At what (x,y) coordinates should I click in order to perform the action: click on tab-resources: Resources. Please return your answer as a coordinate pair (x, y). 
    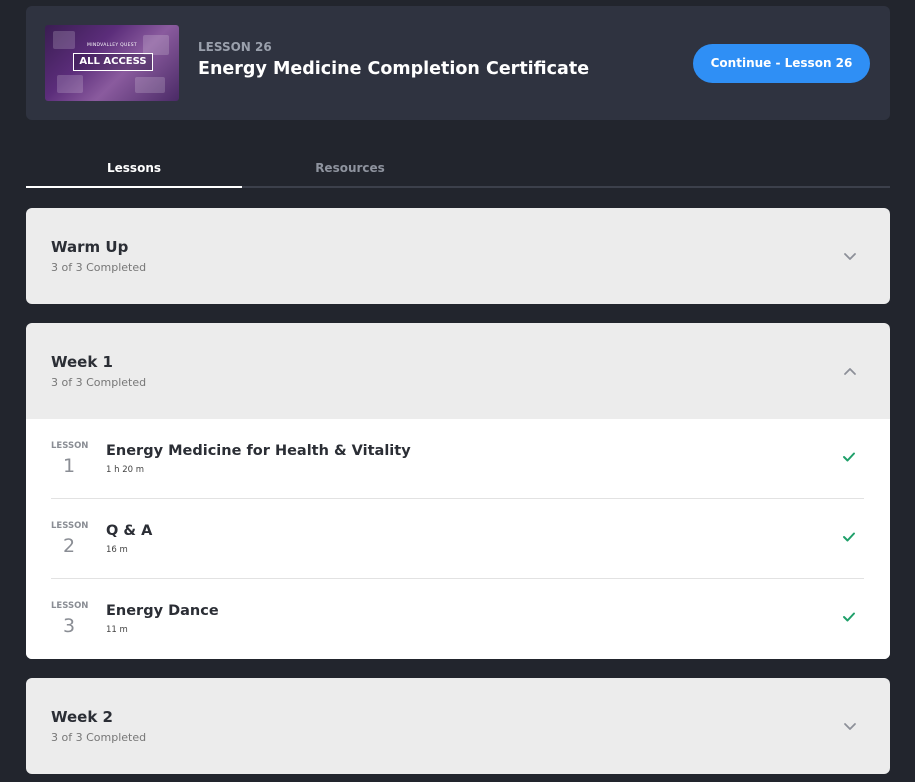
    Looking at the image, I should click on (350, 169).